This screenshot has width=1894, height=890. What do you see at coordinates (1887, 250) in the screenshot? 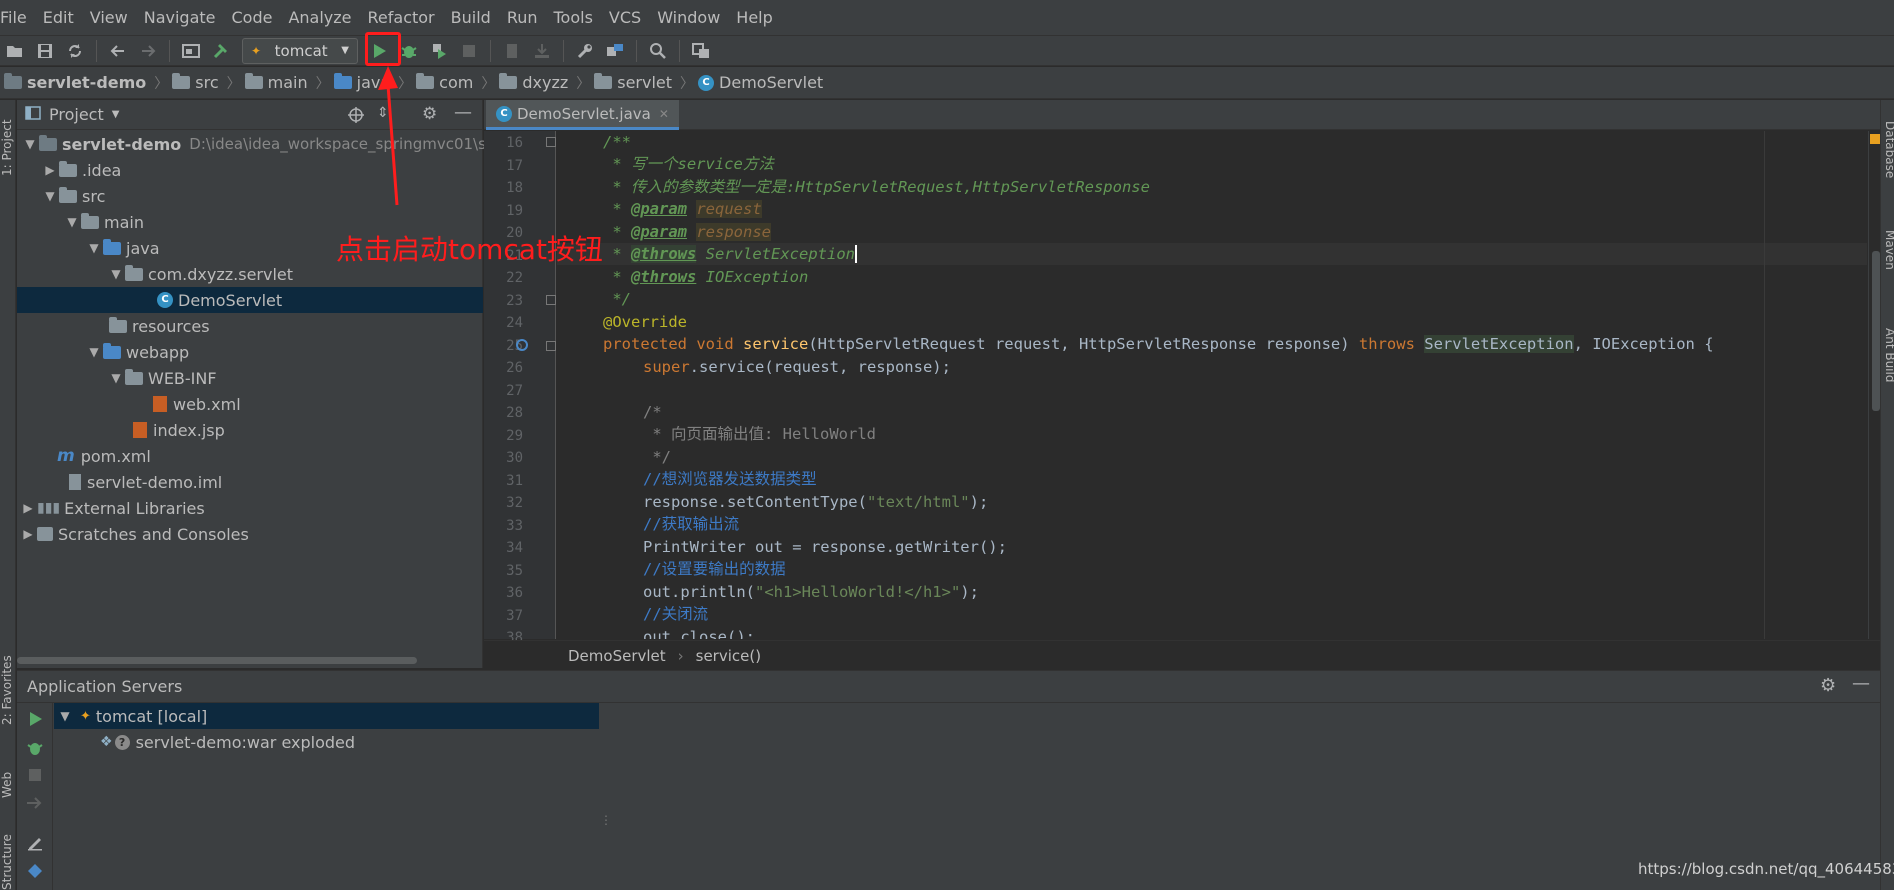
I see `tab-maven: Maven` at bounding box center [1887, 250].